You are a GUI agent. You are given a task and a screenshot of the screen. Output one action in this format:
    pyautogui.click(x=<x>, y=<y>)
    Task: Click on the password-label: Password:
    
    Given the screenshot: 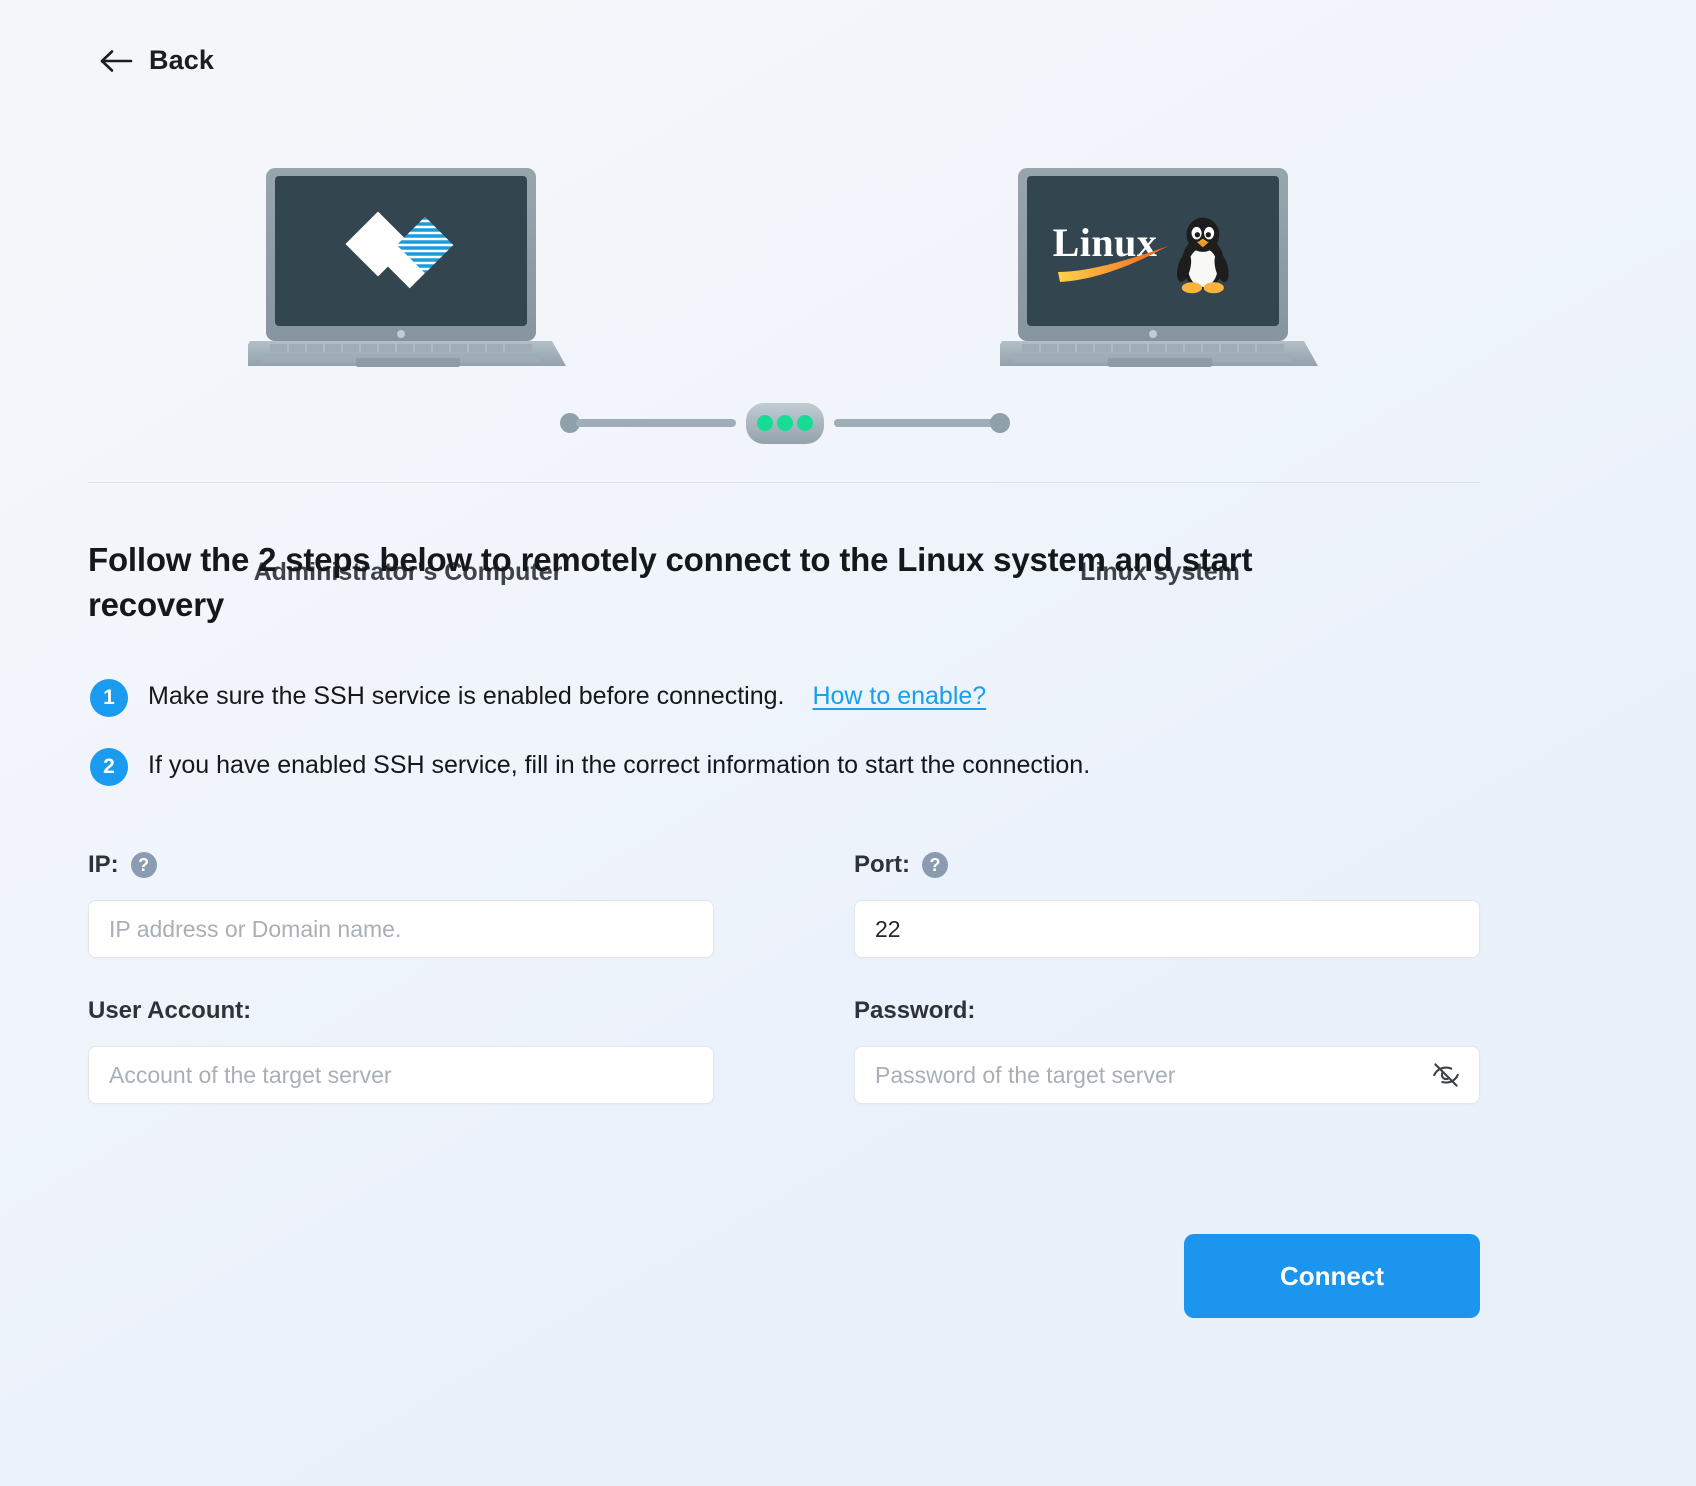 What is the action you would take?
    pyautogui.click(x=915, y=1010)
    